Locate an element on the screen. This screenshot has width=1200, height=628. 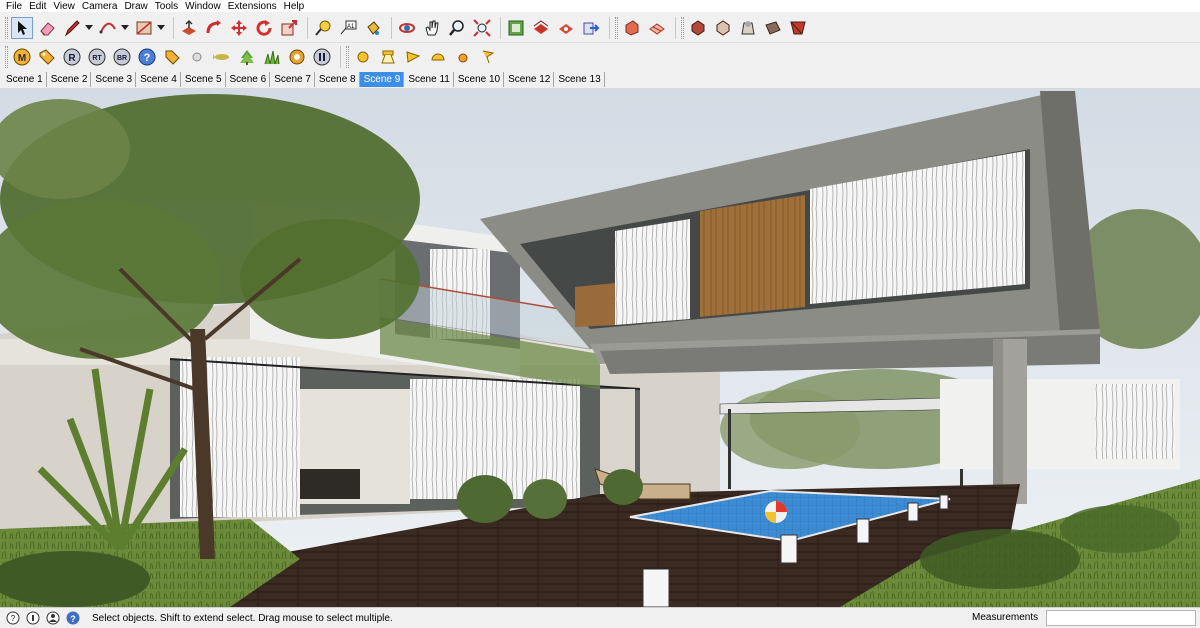
menu-draw: Draw is located at coordinates (137, 6).